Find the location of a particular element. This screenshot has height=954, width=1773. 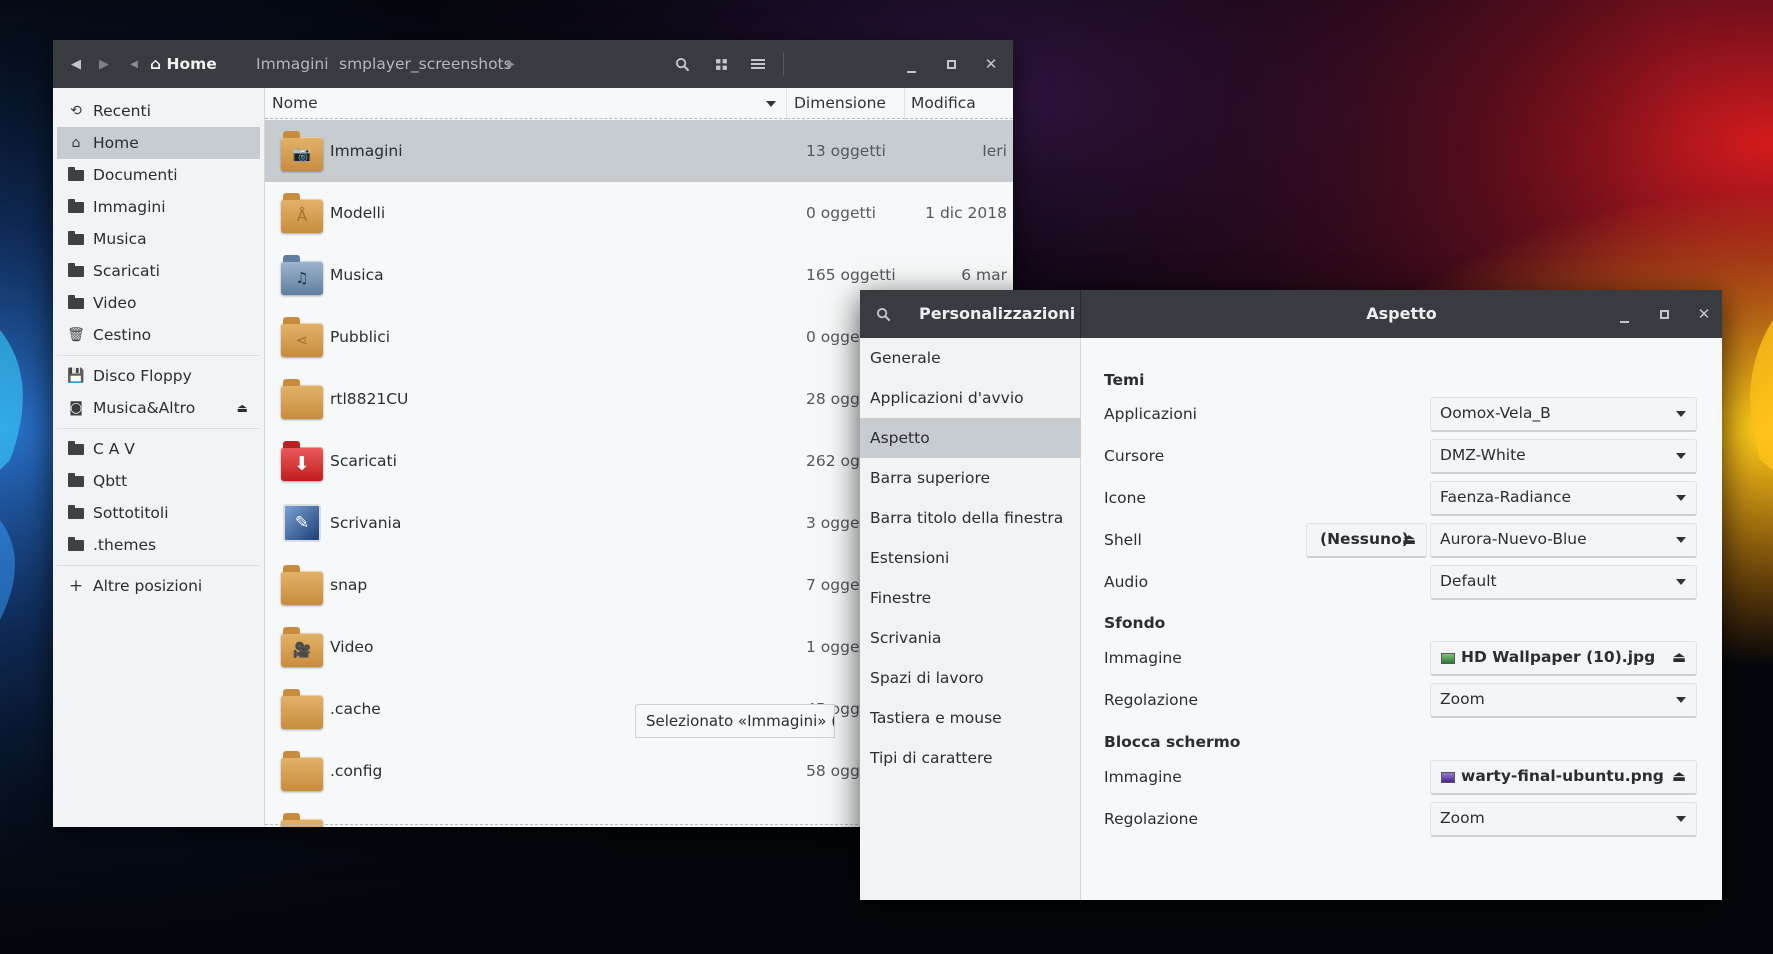

grid-icon is located at coordinates (721, 64).